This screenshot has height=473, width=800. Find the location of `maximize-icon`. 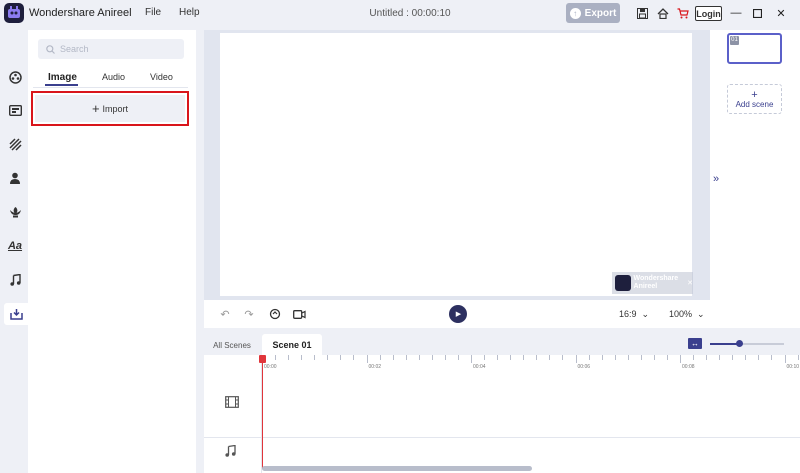

maximize-icon is located at coordinates (757, 13).